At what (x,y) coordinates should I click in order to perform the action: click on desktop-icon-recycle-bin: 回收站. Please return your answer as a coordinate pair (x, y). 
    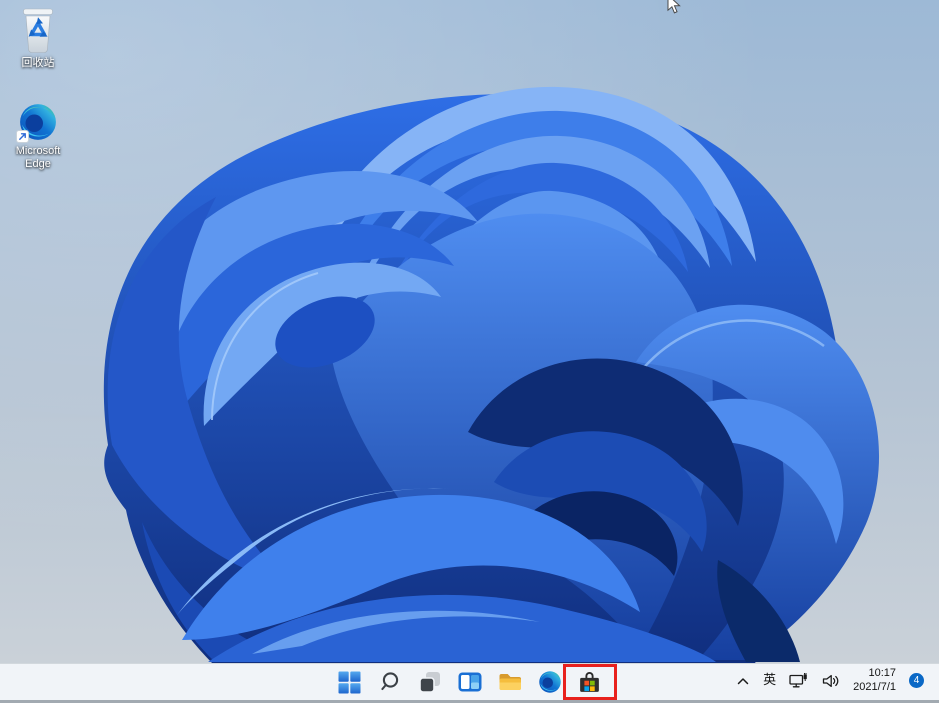
    Looking at the image, I should click on (38, 37).